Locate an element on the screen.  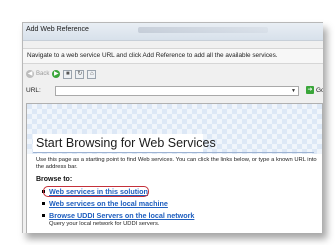
title-bar: Add Web Reference is located at coordinates (173, 32).